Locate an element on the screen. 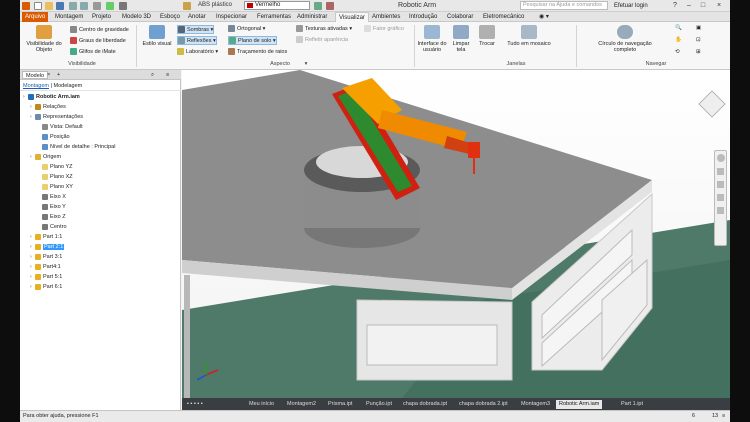  tab-visualizar: Visualizar is located at coordinates (352, 17).